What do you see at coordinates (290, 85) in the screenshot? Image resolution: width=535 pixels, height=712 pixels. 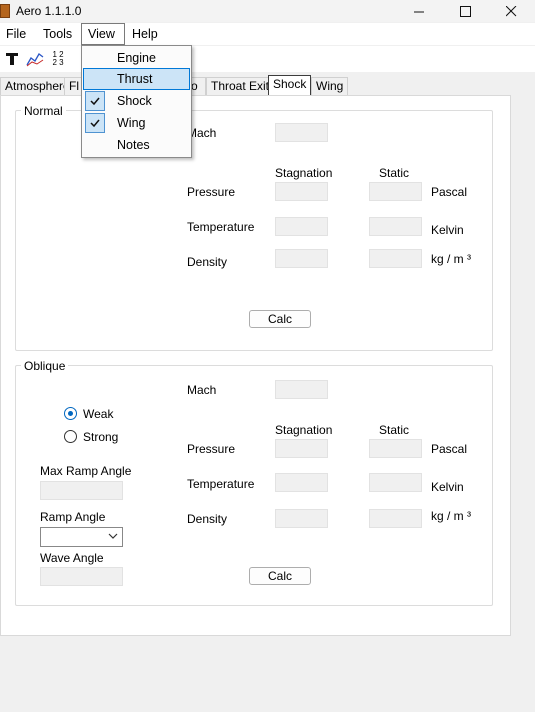 I see `tab-shock: Shock` at bounding box center [290, 85].